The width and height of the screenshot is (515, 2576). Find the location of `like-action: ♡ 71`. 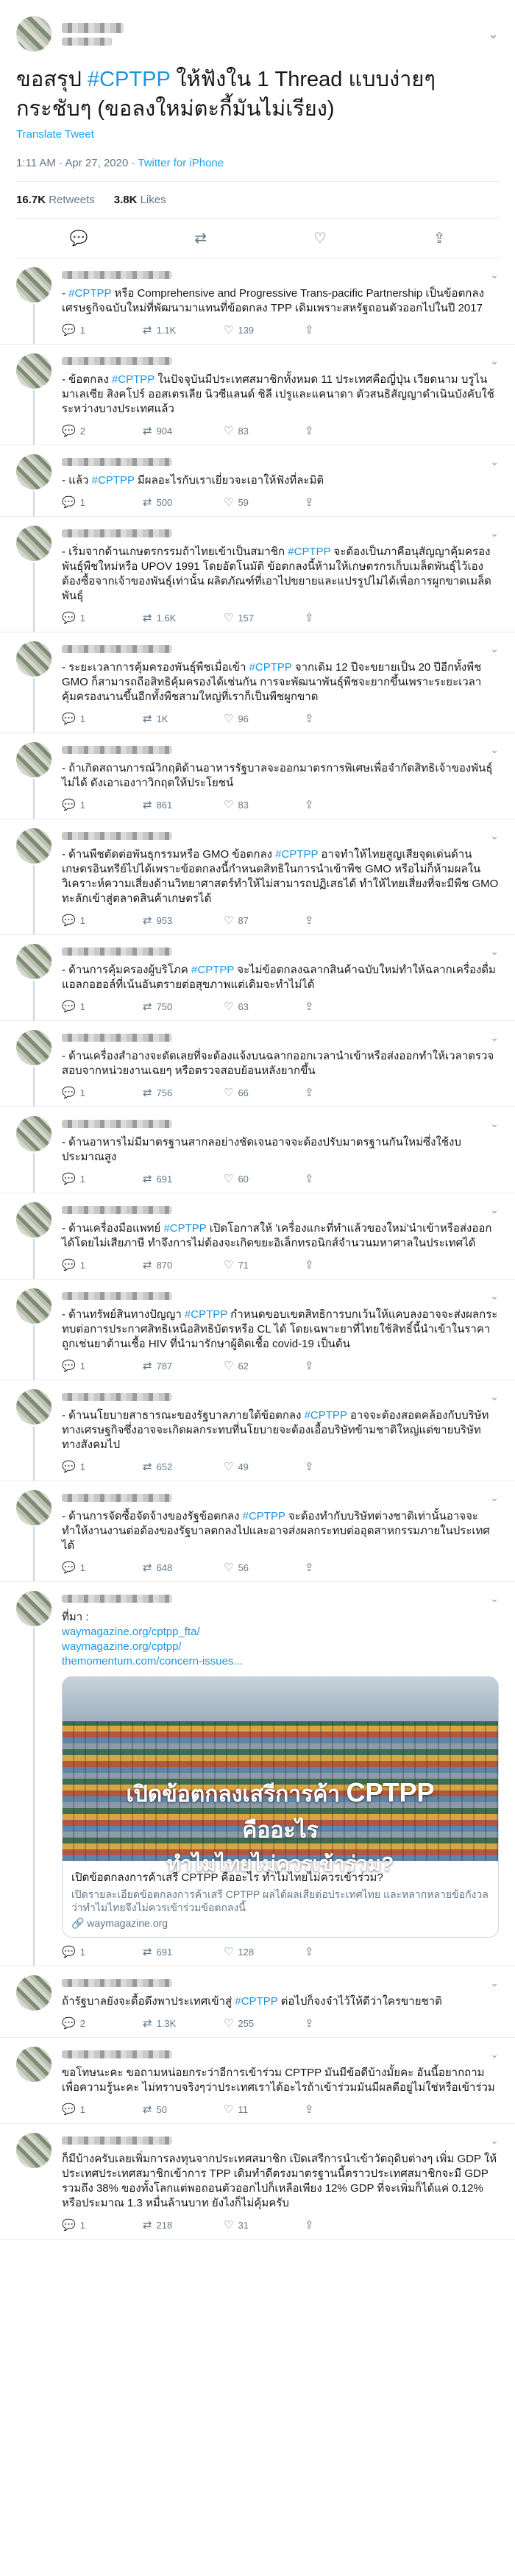

like-action: ♡ 71 is located at coordinates (264, 1264).